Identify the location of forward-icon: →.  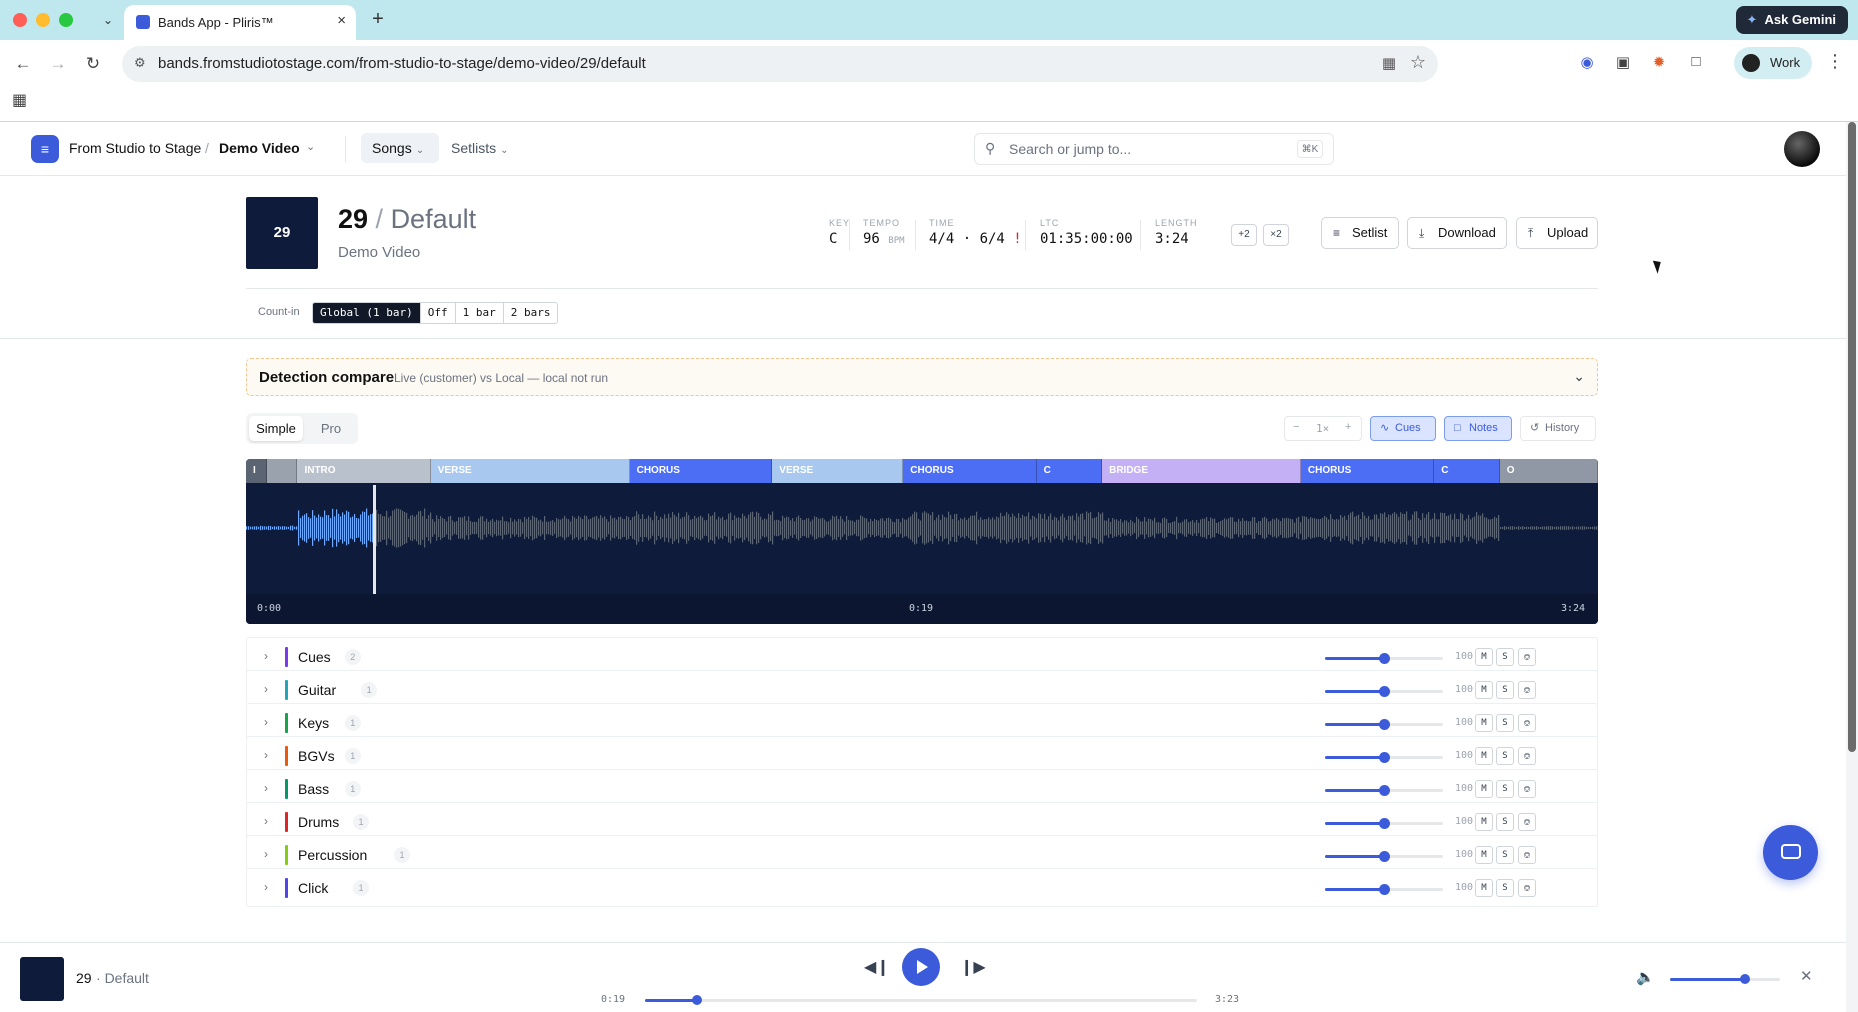
(58, 64).